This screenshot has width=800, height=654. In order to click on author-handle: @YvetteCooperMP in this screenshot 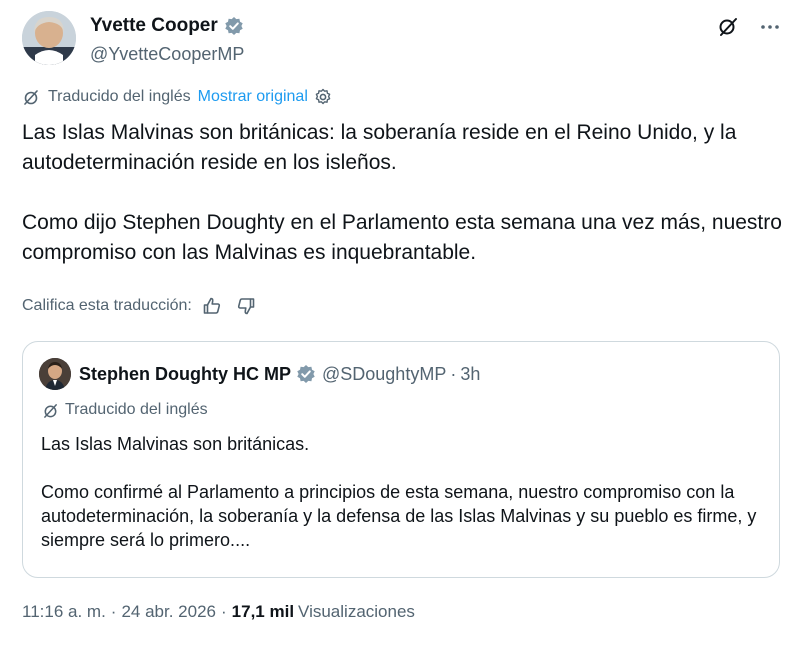, I will do `click(167, 54)`.